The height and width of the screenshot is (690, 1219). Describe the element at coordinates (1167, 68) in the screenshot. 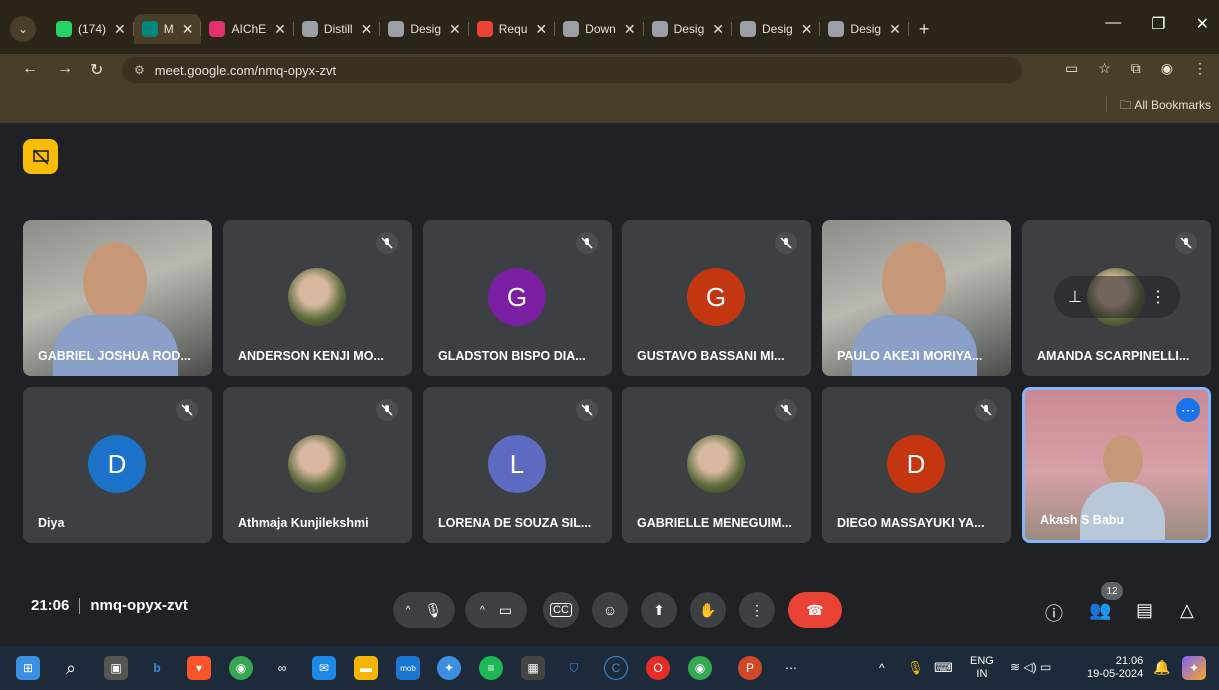

I see `profile-avatar: ◉` at that location.